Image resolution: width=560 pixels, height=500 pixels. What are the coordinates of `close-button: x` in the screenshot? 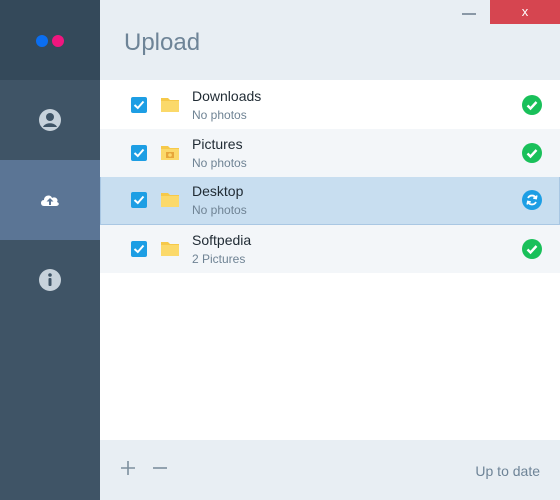 It's located at (525, 12).